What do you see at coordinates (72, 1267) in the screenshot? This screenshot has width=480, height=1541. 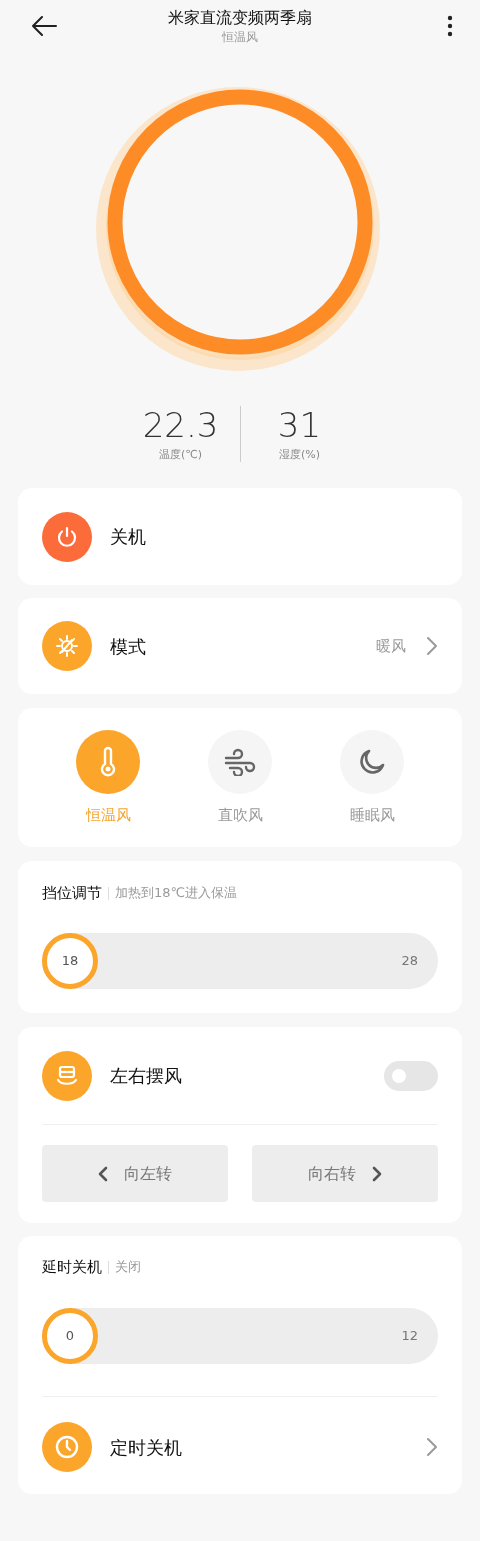 I see `section-title: 延时关机` at bounding box center [72, 1267].